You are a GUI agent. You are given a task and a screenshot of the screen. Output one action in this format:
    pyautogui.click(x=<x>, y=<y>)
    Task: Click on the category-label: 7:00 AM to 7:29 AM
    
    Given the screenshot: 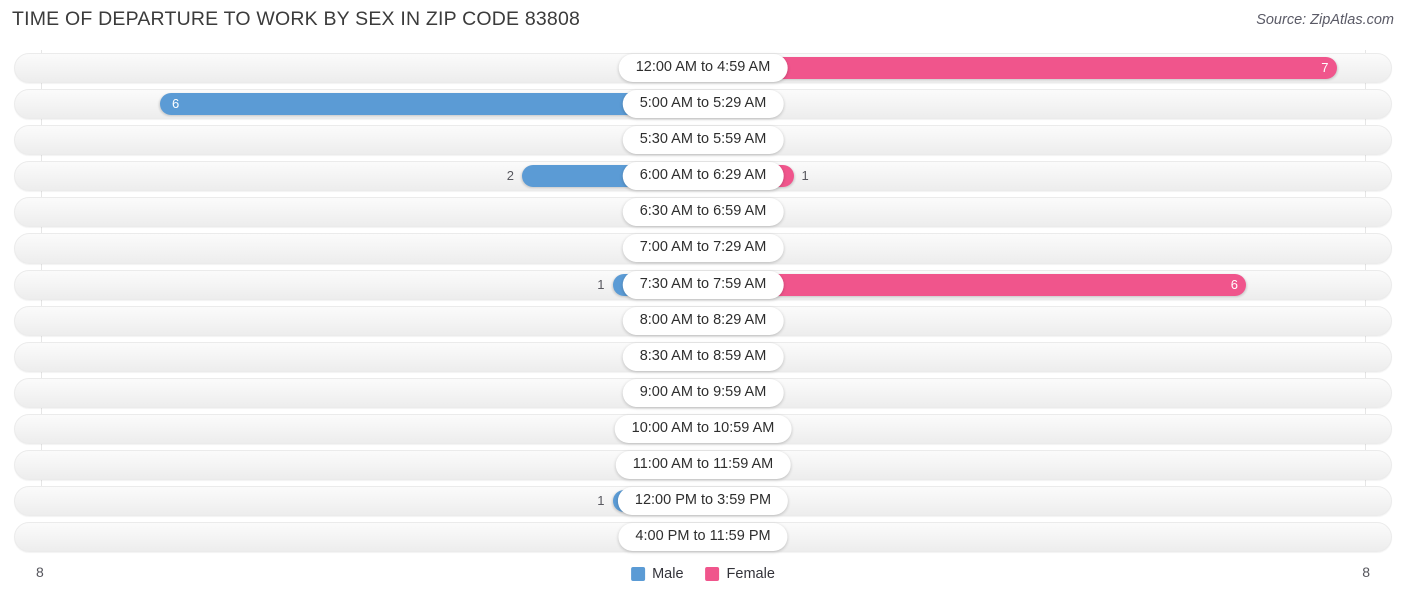 What is the action you would take?
    pyautogui.click(x=703, y=248)
    